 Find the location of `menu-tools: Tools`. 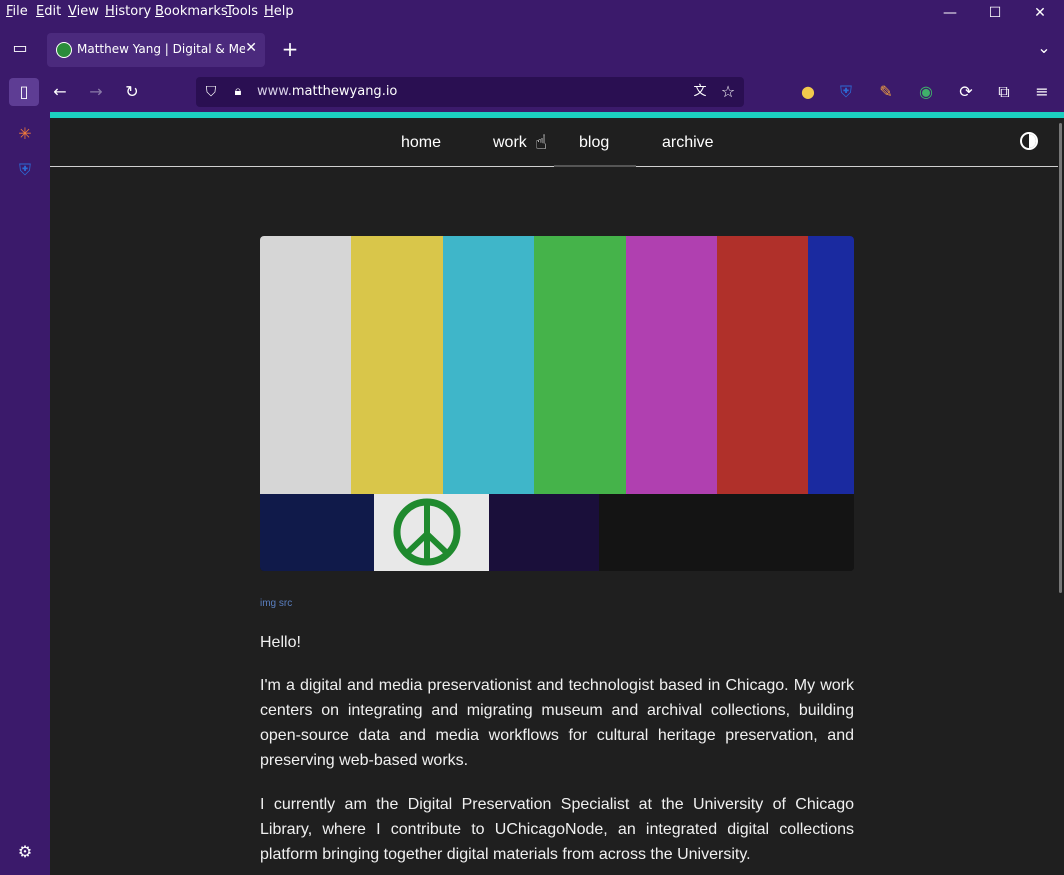

menu-tools: Tools is located at coordinates (242, 11).